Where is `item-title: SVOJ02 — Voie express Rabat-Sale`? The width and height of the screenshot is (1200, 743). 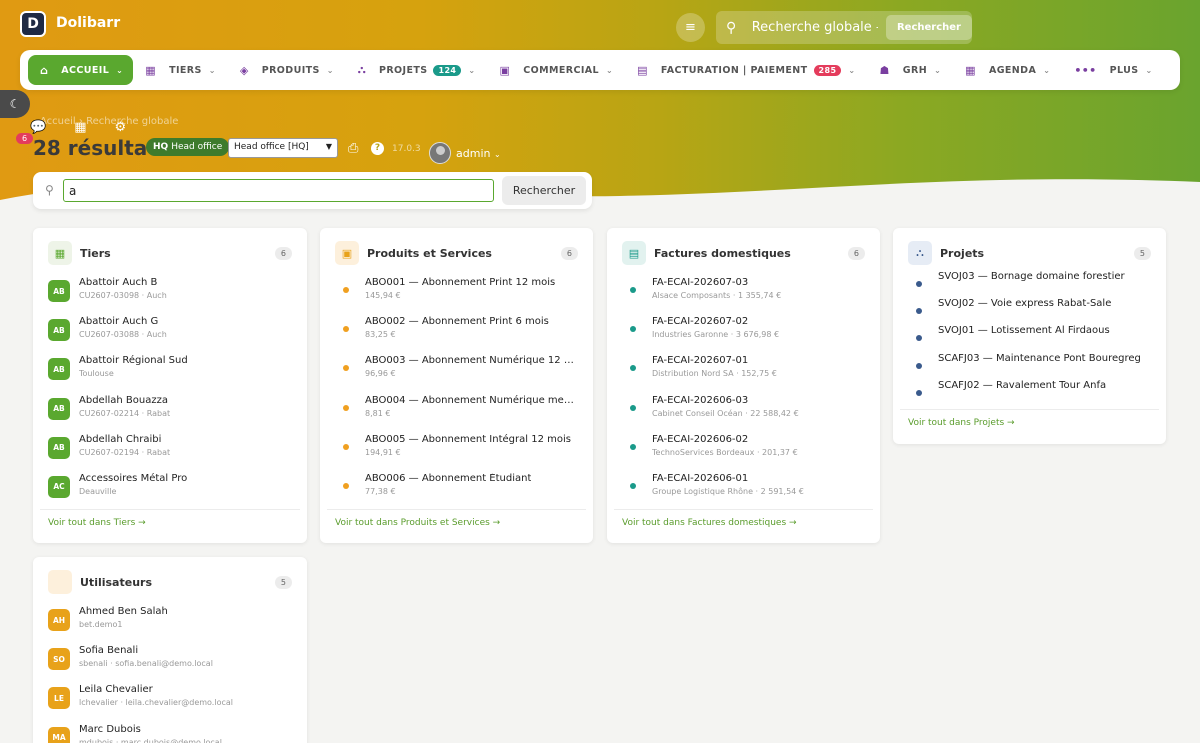 item-title: SVOJ02 — Voie express Rabat-Sale is located at coordinates (1024, 303).